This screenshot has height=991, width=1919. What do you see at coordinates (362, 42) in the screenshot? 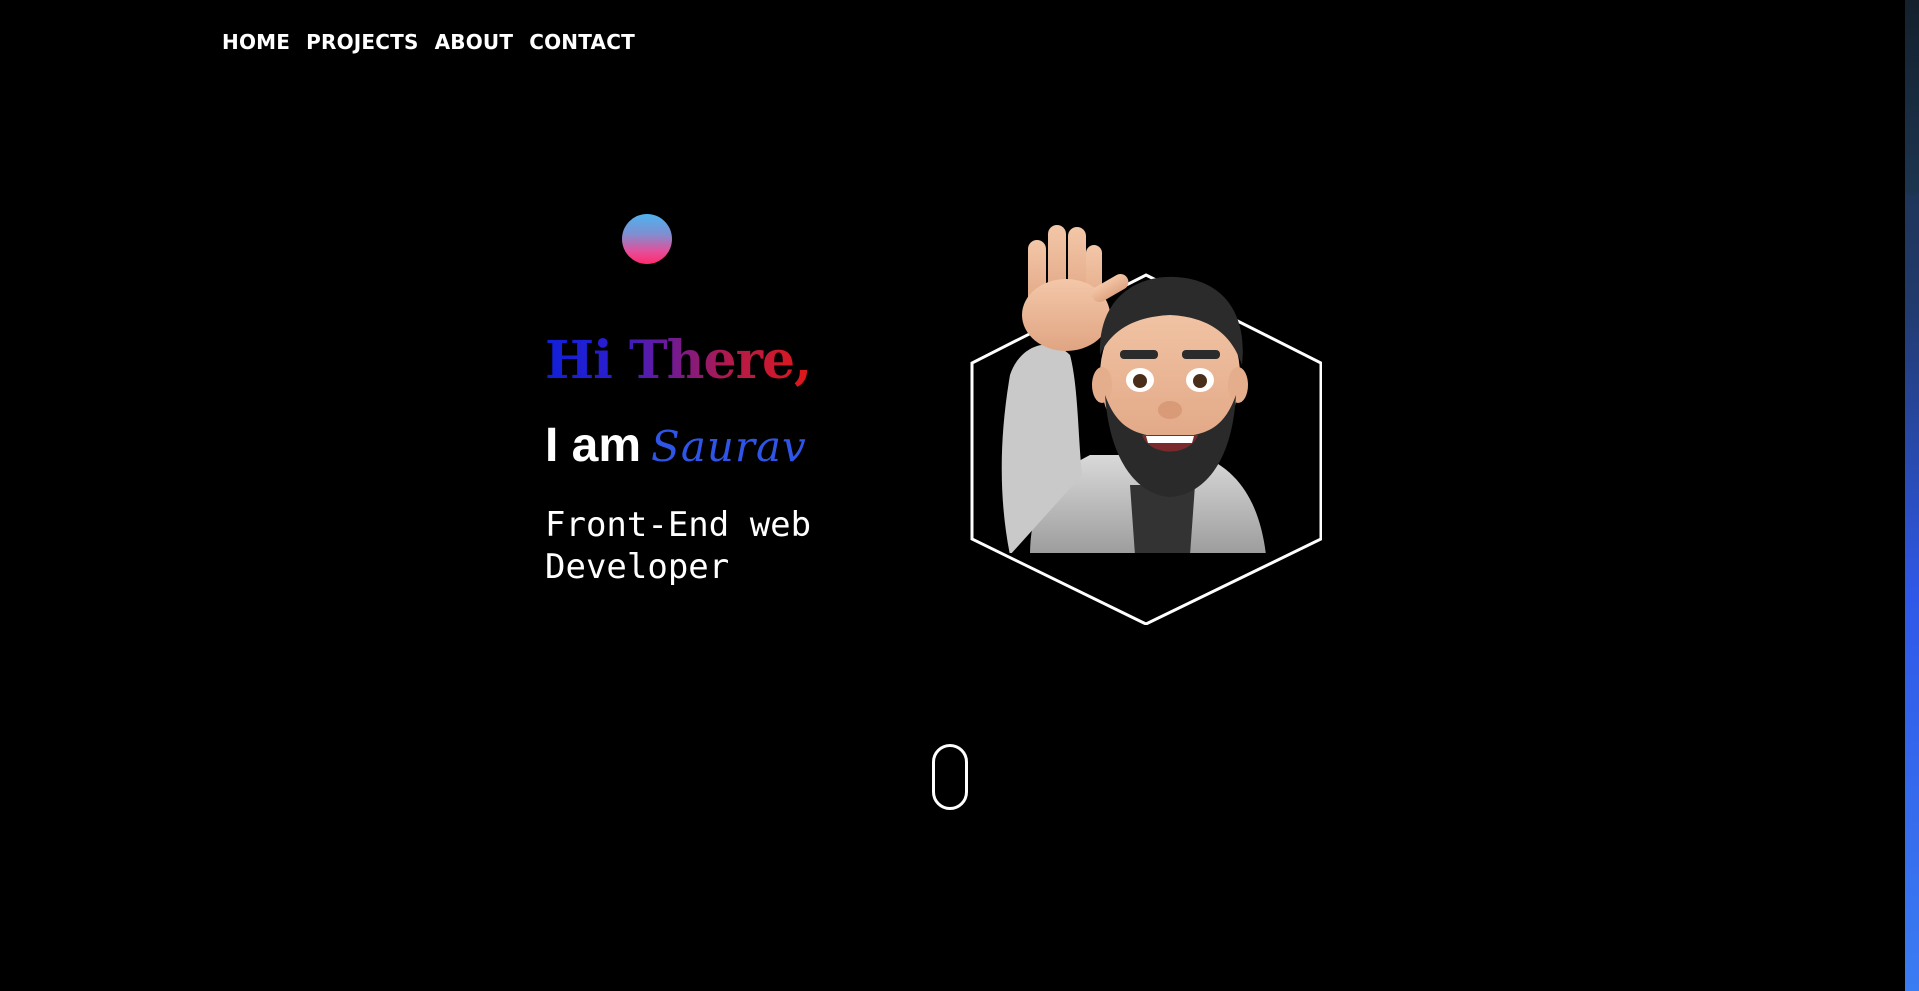
I see `nav-projects-link: PROJECTS` at bounding box center [362, 42].